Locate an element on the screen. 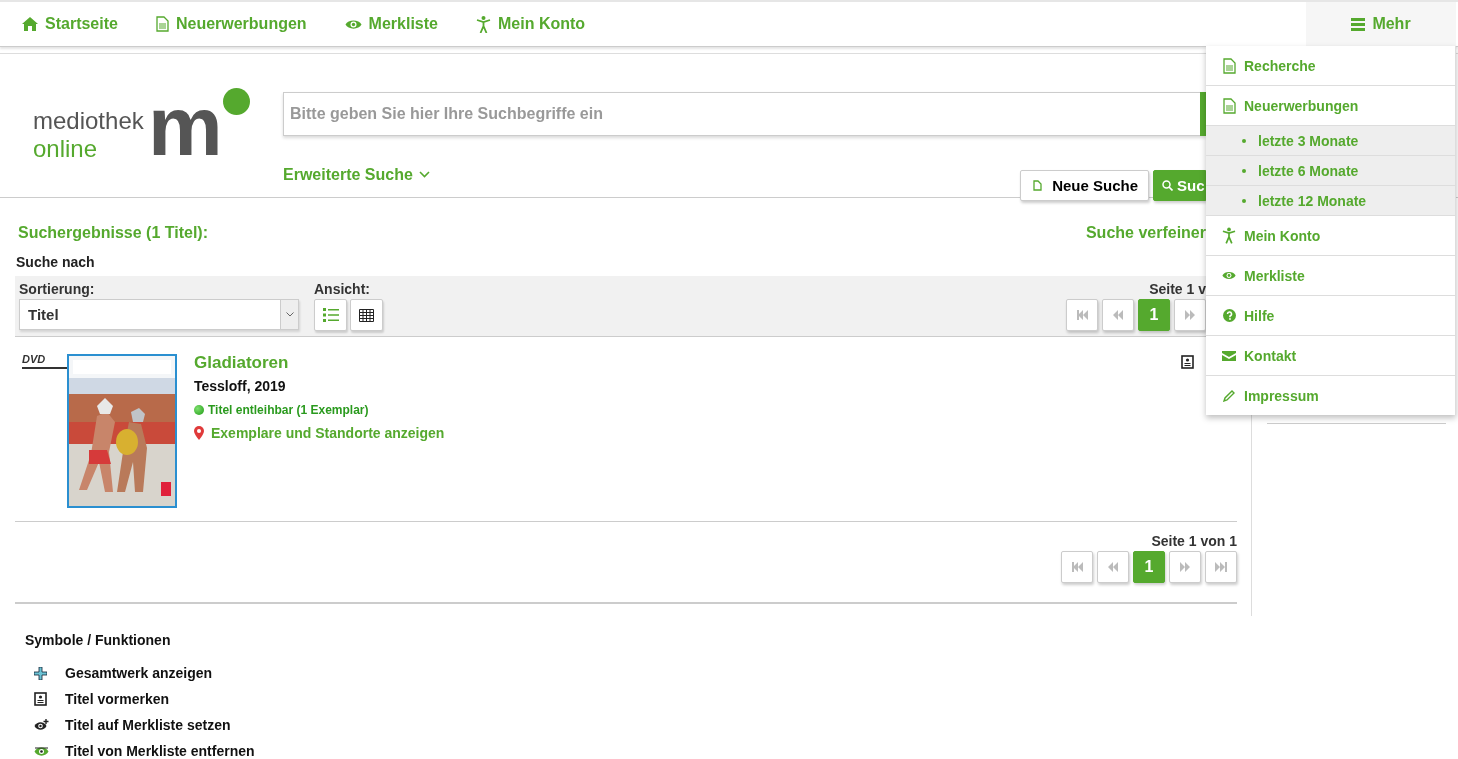  logo-dot is located at coordinates (236, 101).